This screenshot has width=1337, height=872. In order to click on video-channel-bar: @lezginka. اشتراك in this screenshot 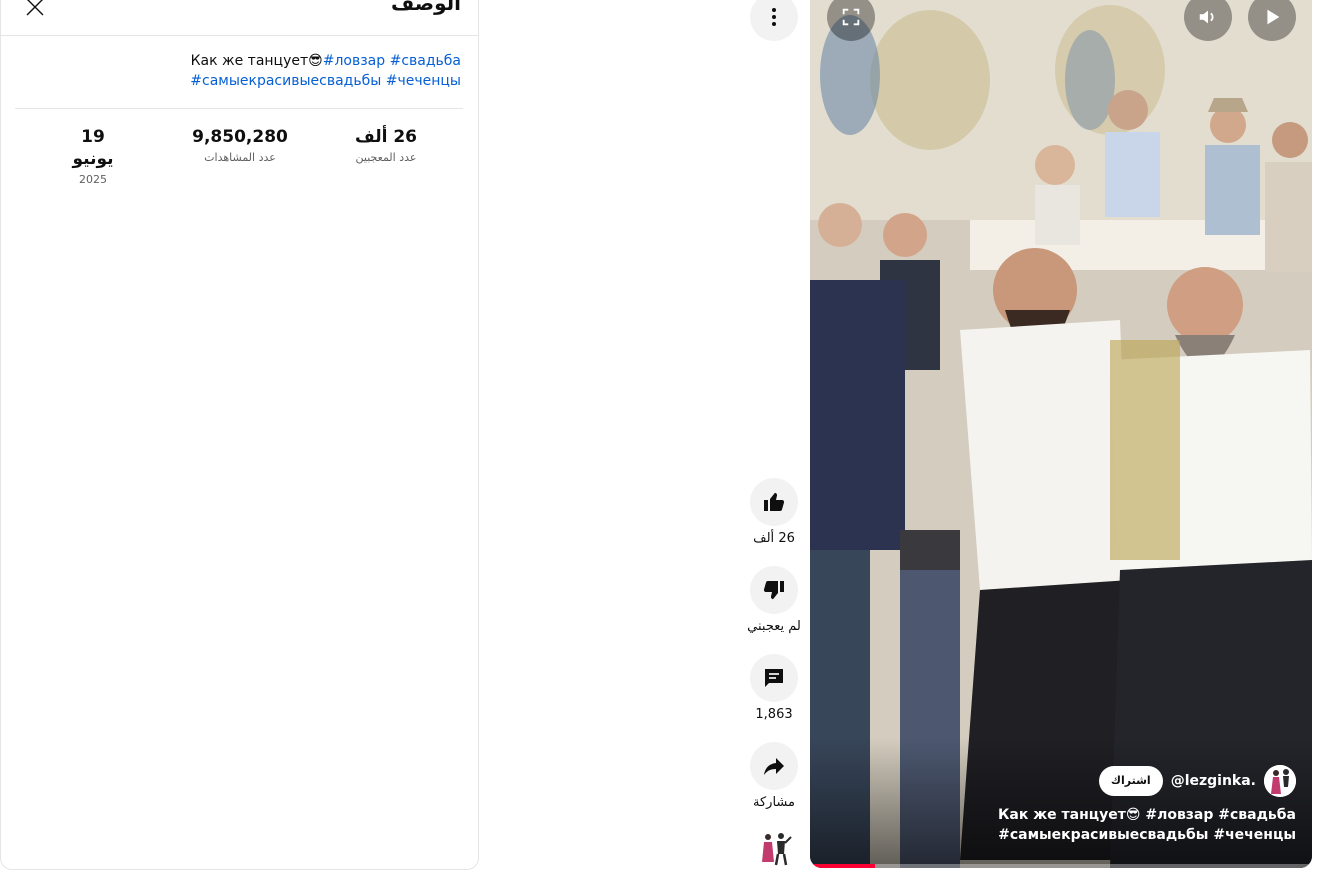, I will do `click(1197, 781)`.